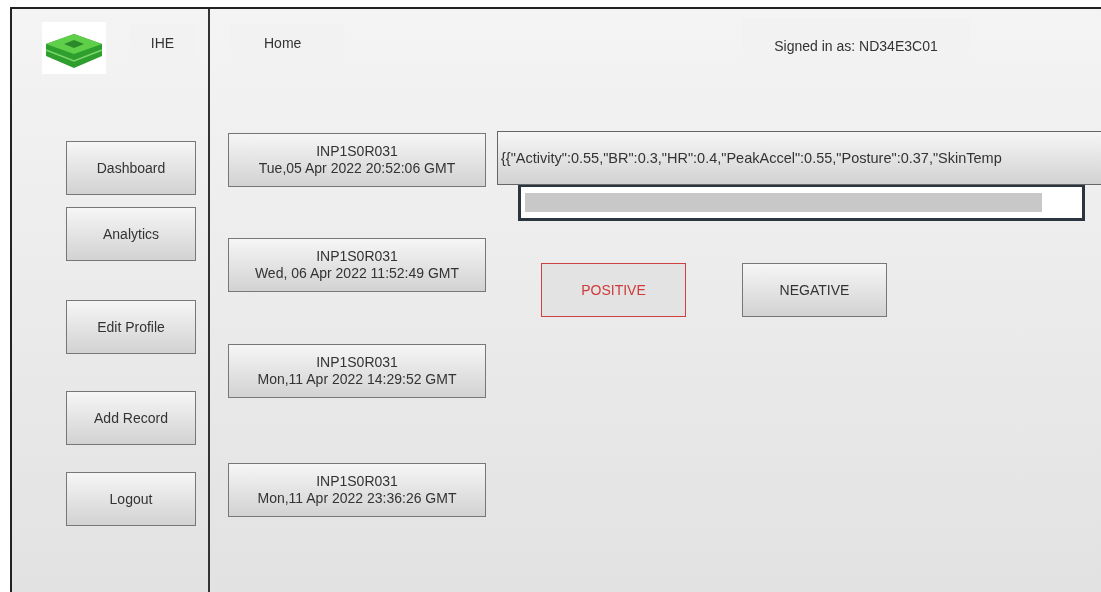 The height and width of the screenshot is (592, 1101). Describe the element at coordinates (131, 327) in the screenshot. I see `sidebar-button: Edit Profile` at that location.